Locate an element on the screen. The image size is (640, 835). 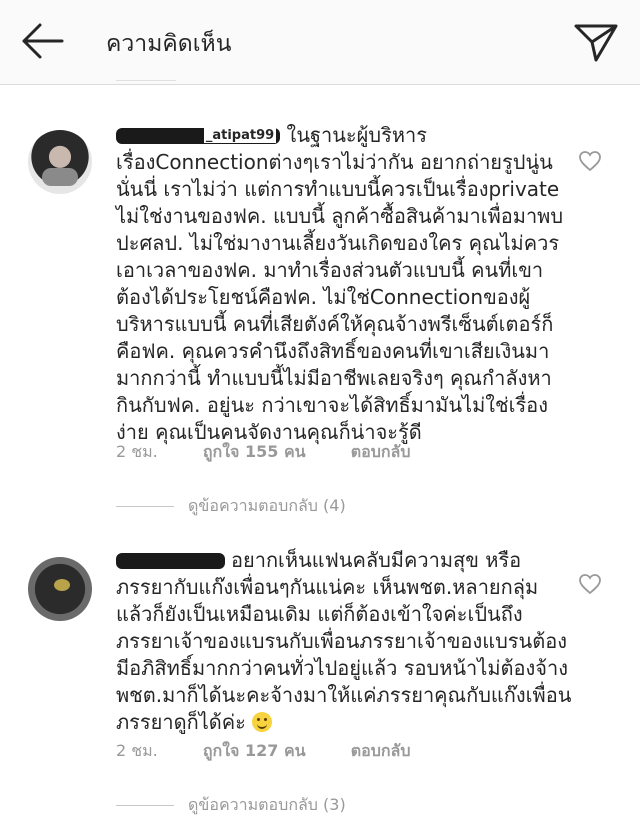
comment-meta: 2 ชม. ถูกใจ 155 คน ตอบกลับ is located at coordinates (263, 452).